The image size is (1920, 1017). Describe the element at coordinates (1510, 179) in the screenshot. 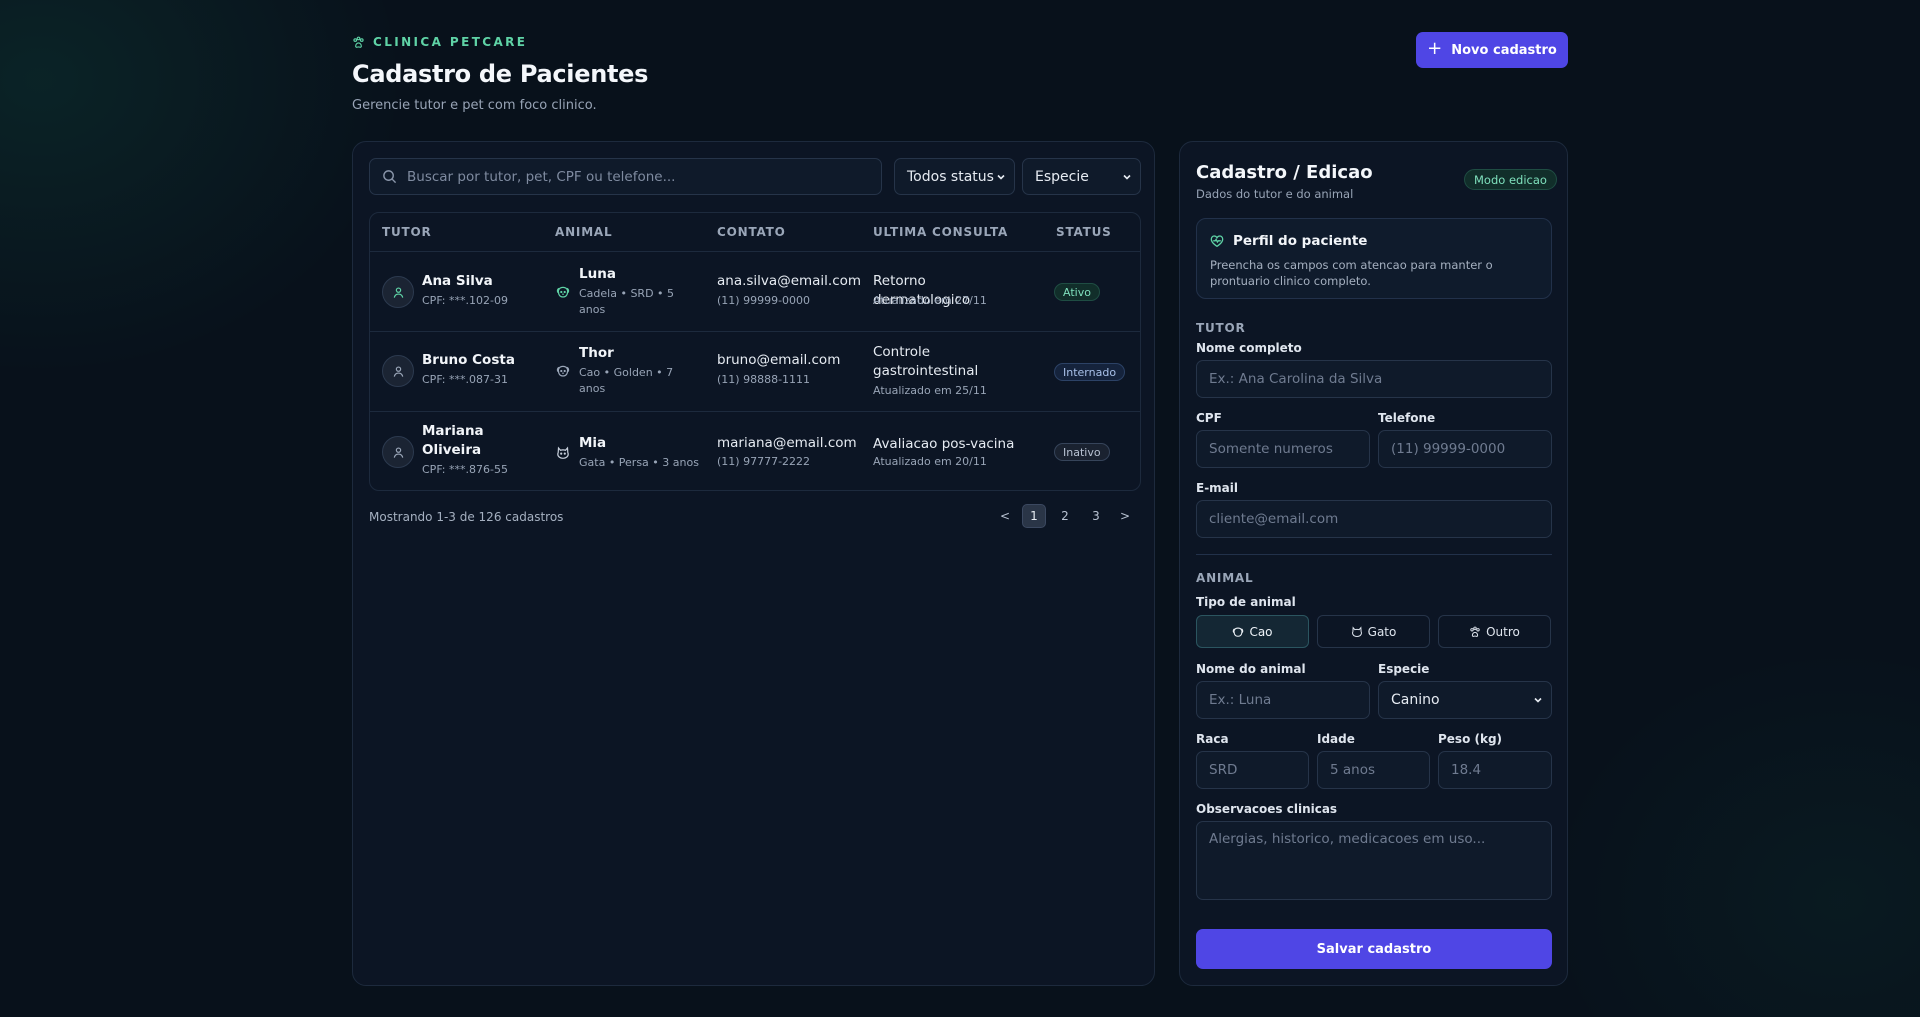

I see `edit-mode-badge: Modo edicao` at that location.